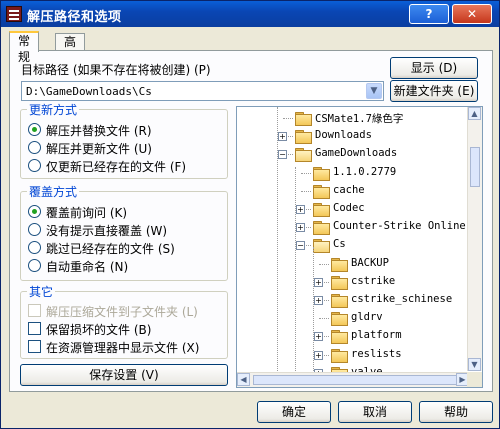 This screenshot has width=500, height=429. I want to click on tree-node: − GameDownloads, so click(352, 154).